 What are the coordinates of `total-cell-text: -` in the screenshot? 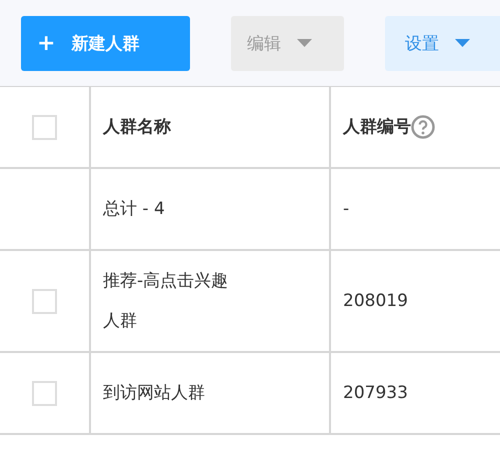 It's located at (346, 209).